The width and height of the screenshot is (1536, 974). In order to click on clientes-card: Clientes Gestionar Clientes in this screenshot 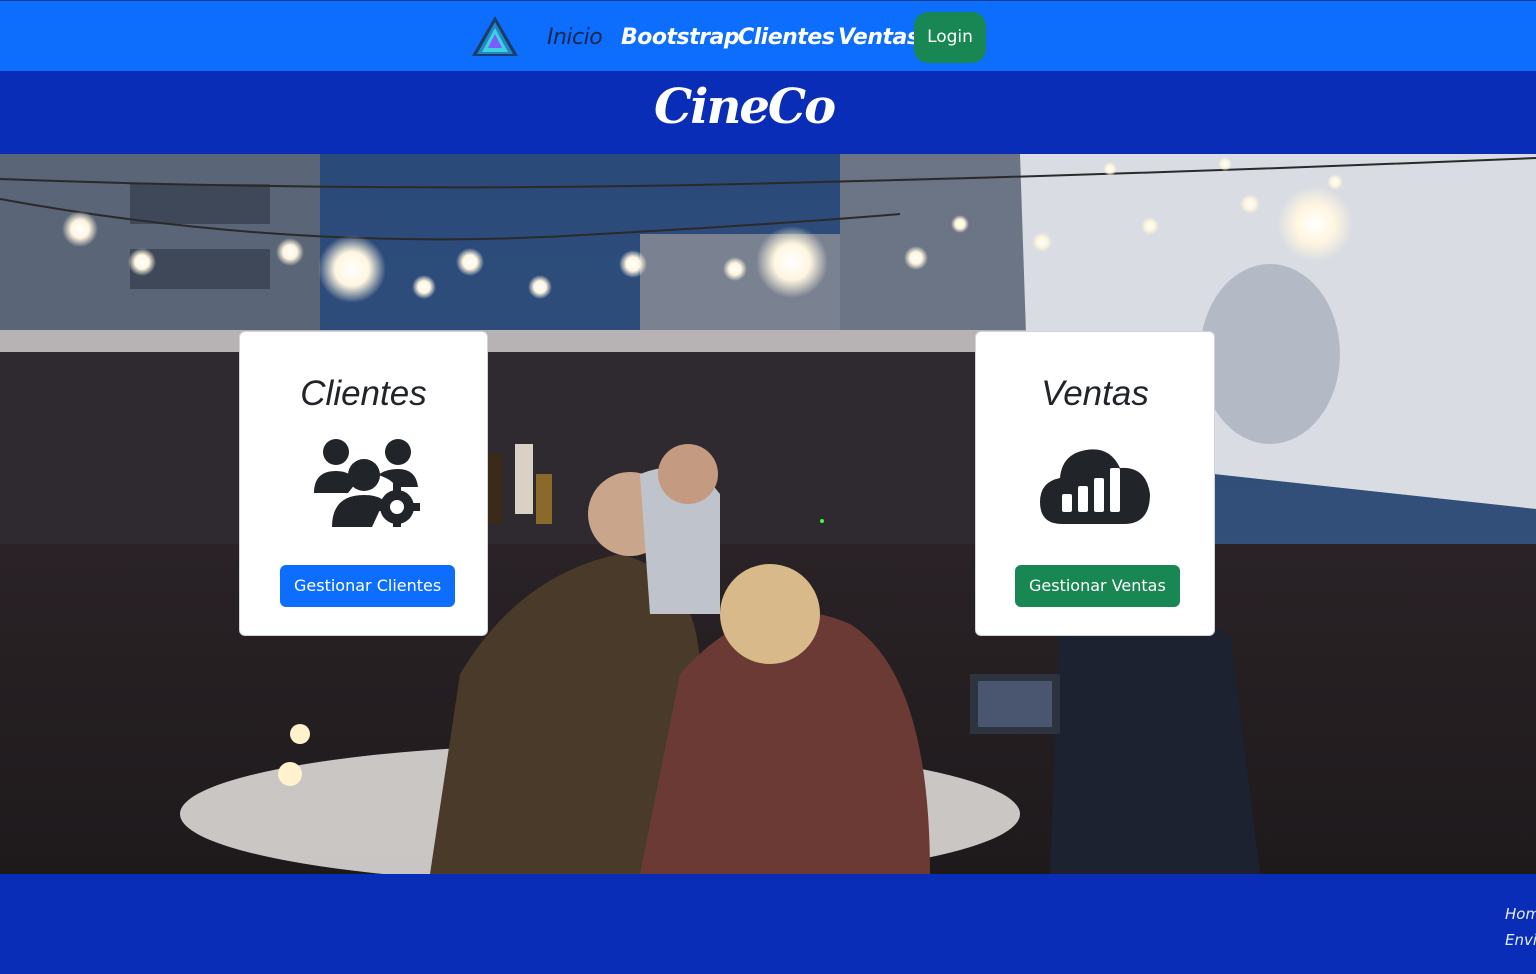, I will do `click(363, 483)`.